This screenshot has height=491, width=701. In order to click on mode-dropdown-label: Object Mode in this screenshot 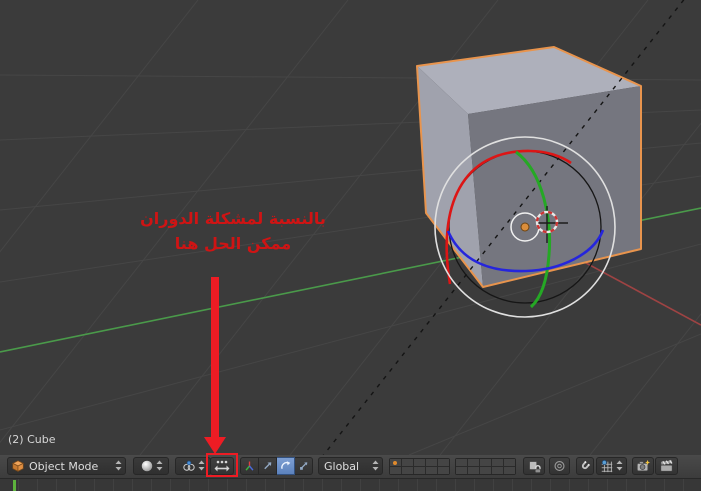, I will do `click(64, 466)`.